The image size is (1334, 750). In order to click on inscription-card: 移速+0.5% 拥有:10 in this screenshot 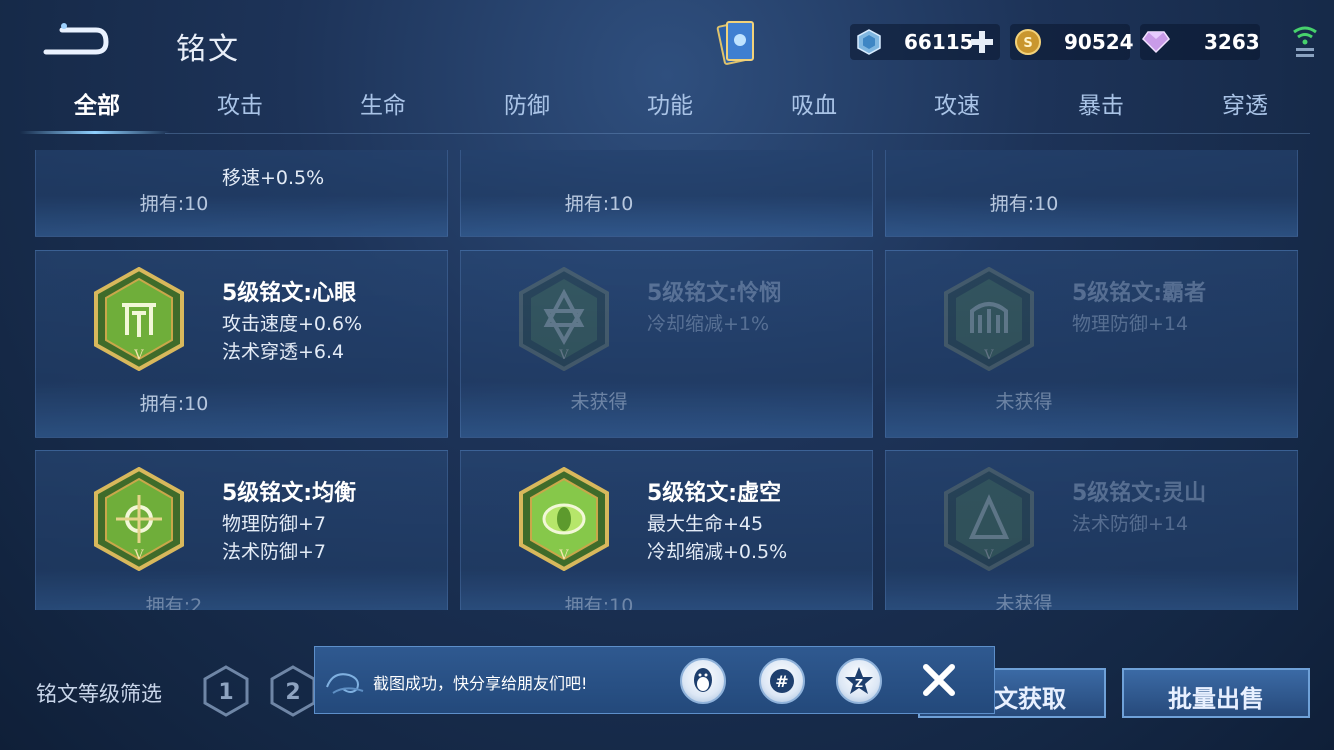, I will do `click(241, 193)`.